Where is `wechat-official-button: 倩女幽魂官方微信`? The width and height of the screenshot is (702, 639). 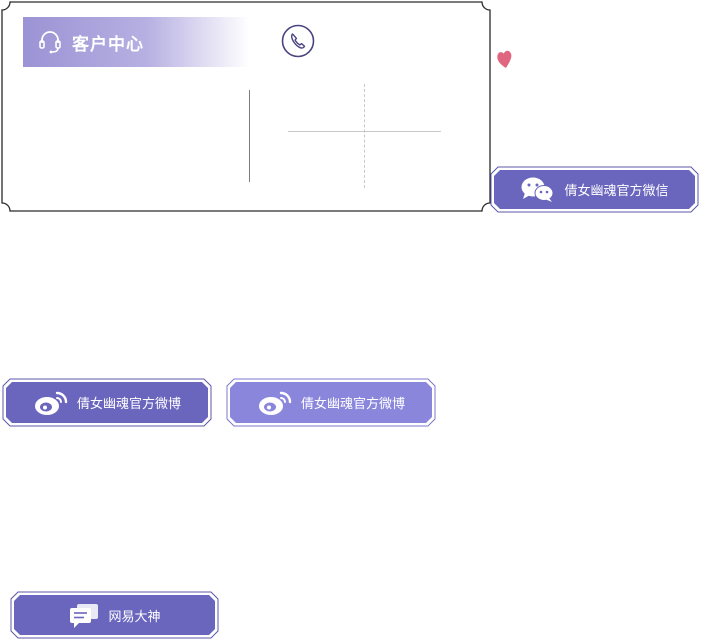
wechat-official-button: 倩女幽魂官方微信 is located at coordinates (594, 189).